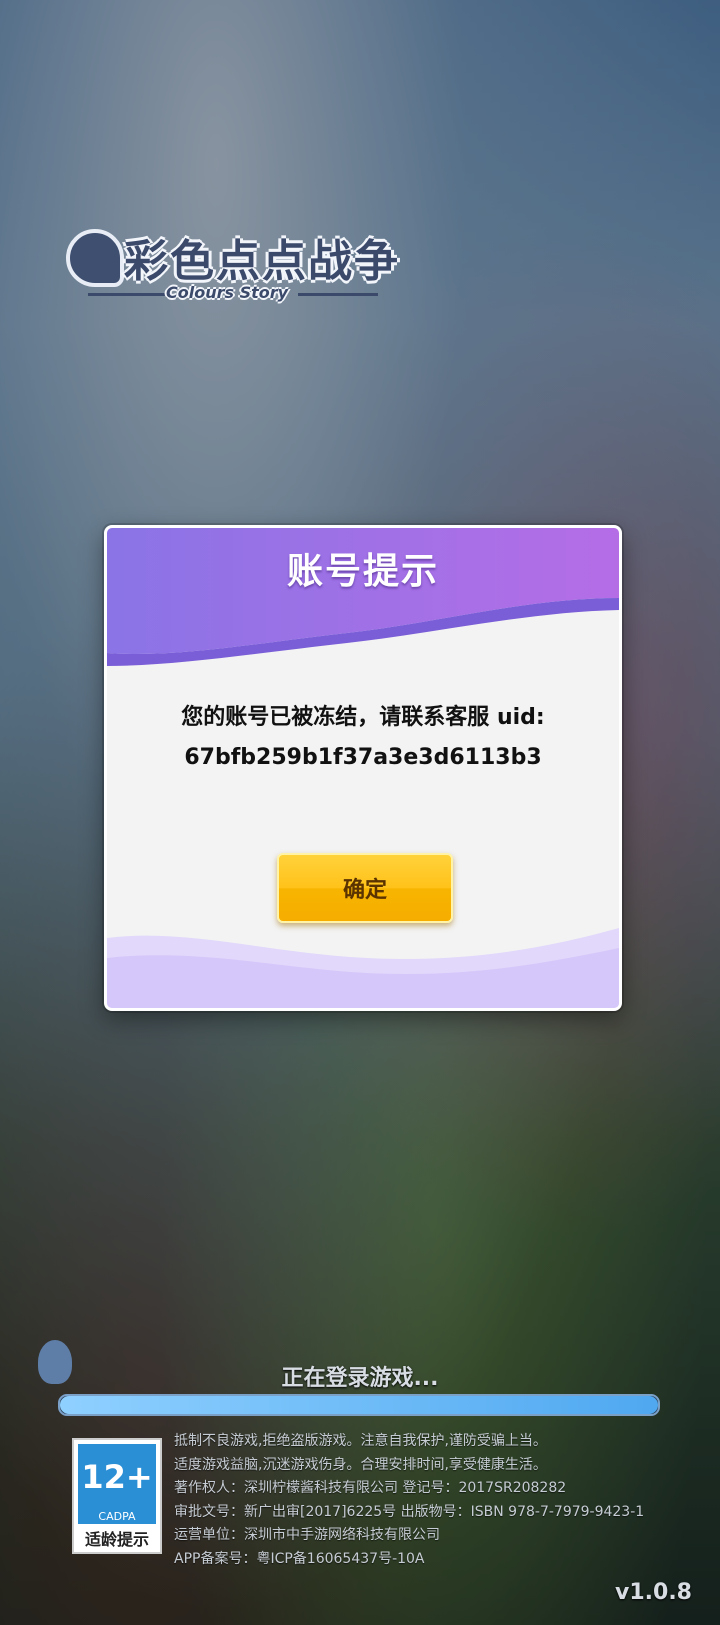  I want to click on legal-line: 著作权人：深圳柠檬酱科技有限公司 登记号：2017SR208282, so click(370, 1488).